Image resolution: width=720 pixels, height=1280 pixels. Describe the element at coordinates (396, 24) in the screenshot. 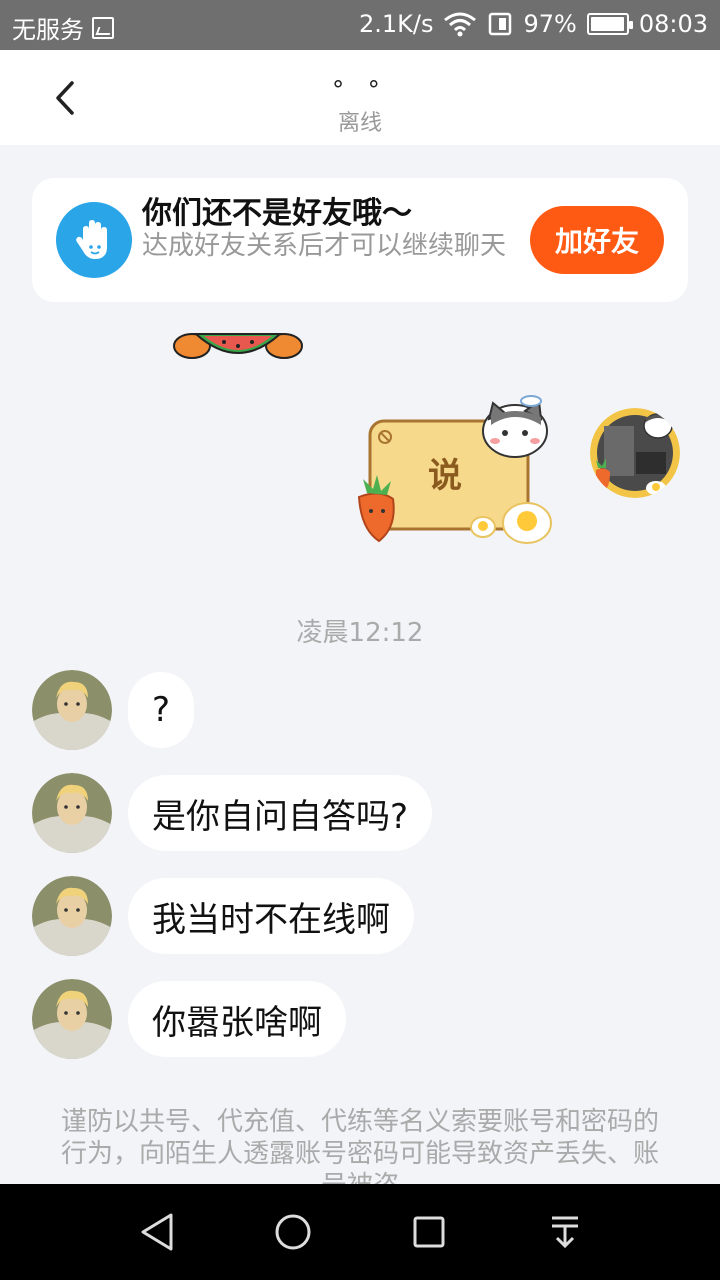

I see `network-speed: 2.1K/s` at that location.